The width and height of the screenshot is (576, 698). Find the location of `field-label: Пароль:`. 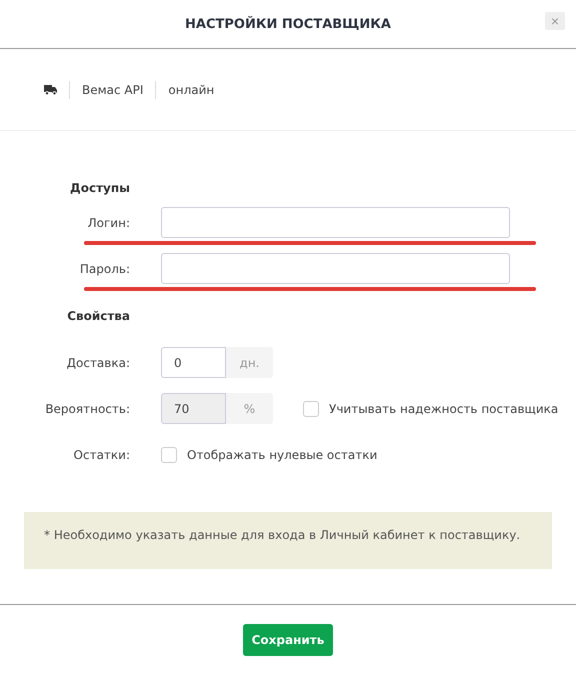

field-label: Пароль: is located at coordinates (104, 269).